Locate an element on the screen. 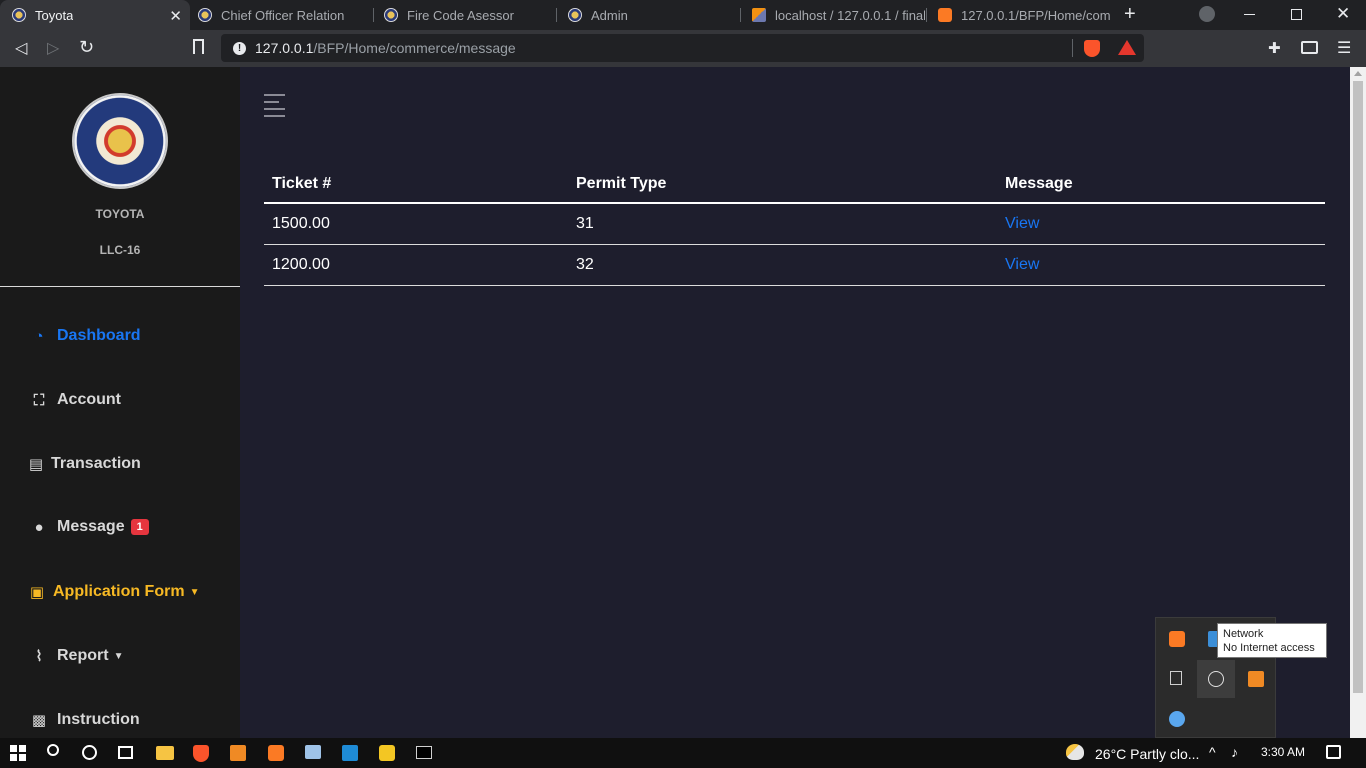 The image size is (1366, 768). permit-type-cell: 32 is located at coordinates (782, 265).